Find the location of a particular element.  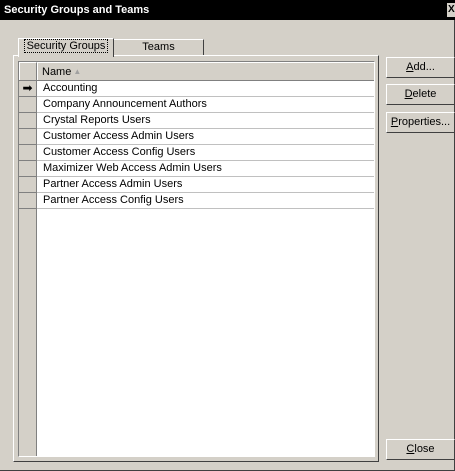

group-name-cell: Partner Access Admin Users is located at coordinates (205, 185).